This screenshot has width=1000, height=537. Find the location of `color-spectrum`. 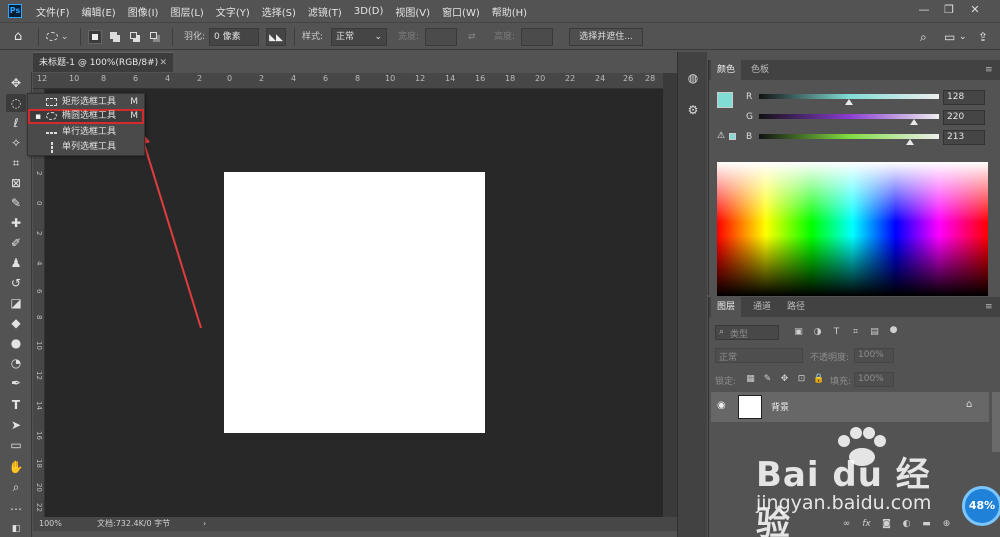

color-spectrum is located at coordinates (852, 229).